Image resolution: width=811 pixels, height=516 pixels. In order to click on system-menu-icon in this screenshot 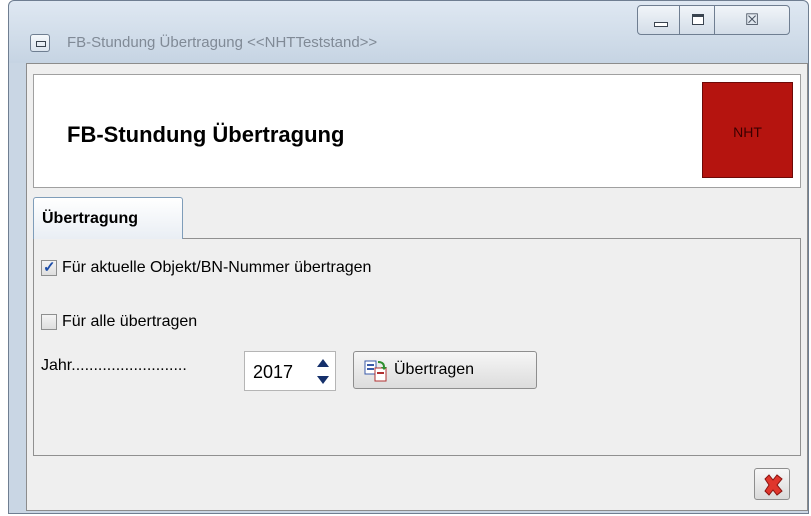, I will do `click(40, 43)`.